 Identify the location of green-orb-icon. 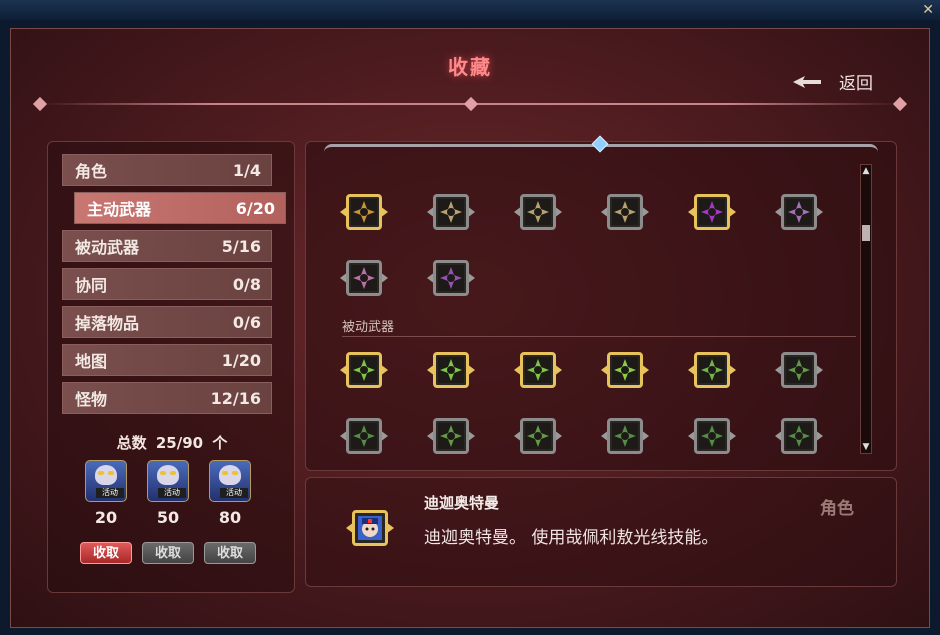
(625, 436).